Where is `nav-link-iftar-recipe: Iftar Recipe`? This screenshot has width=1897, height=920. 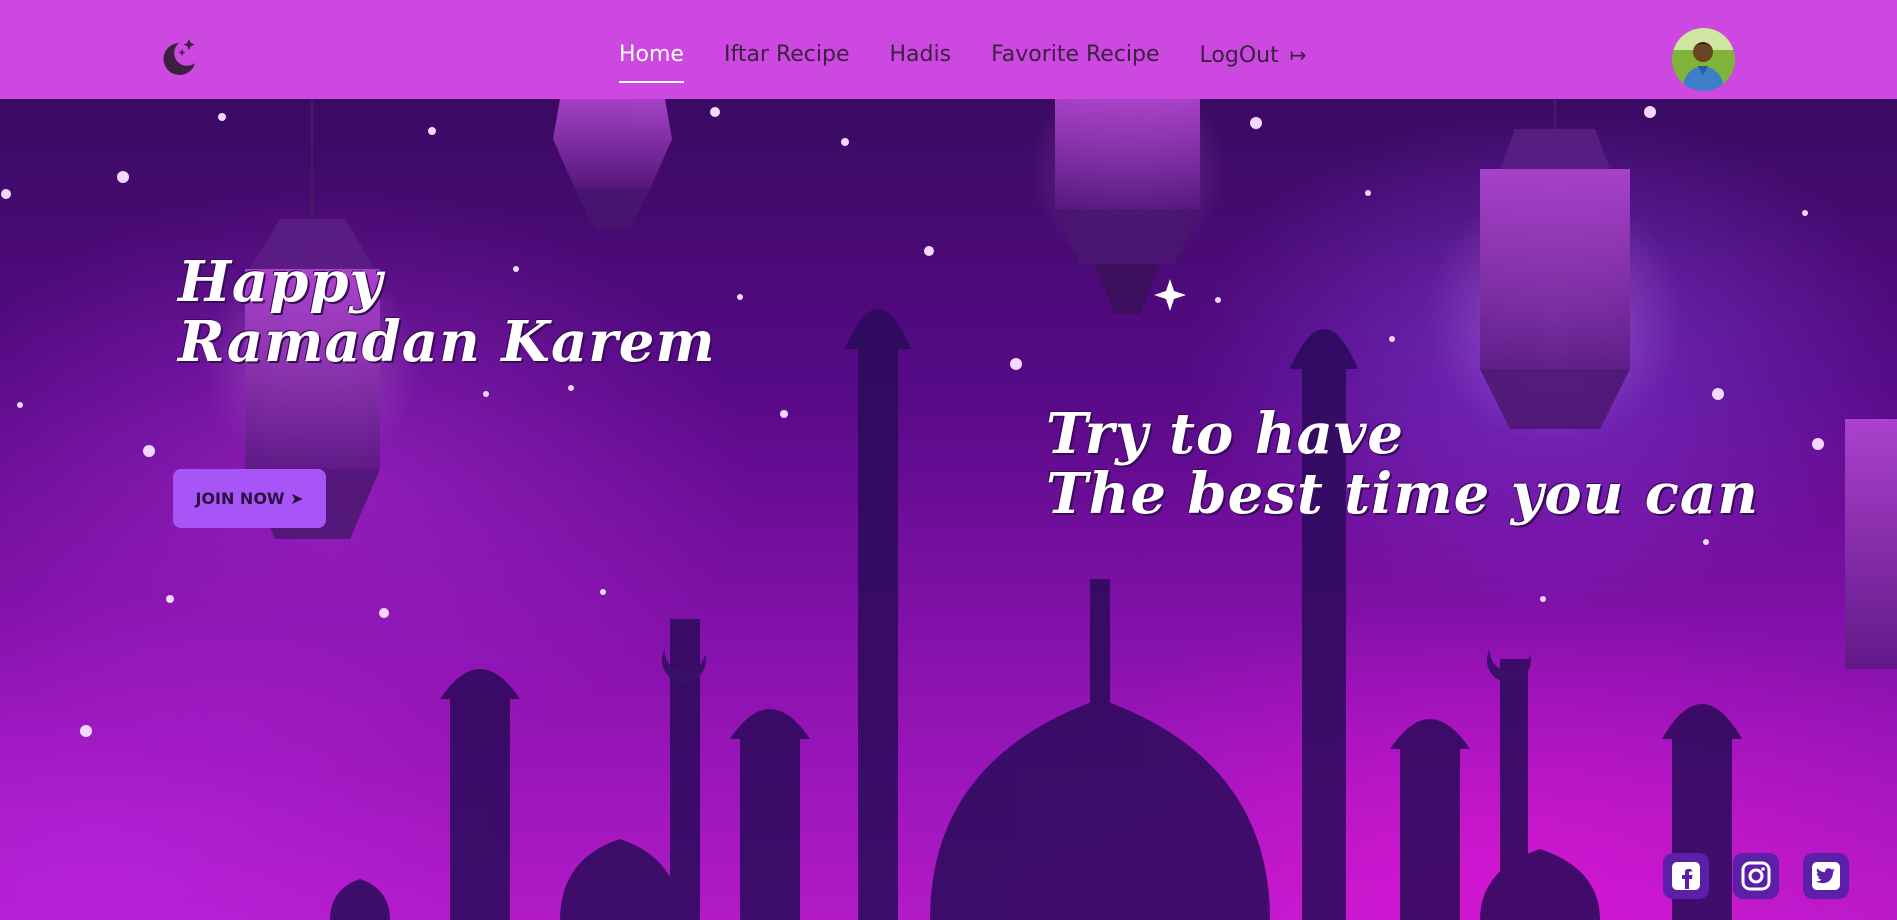
nav-link-iftar-recipe: Iftar Recipe is located at coordinates (787, 55).